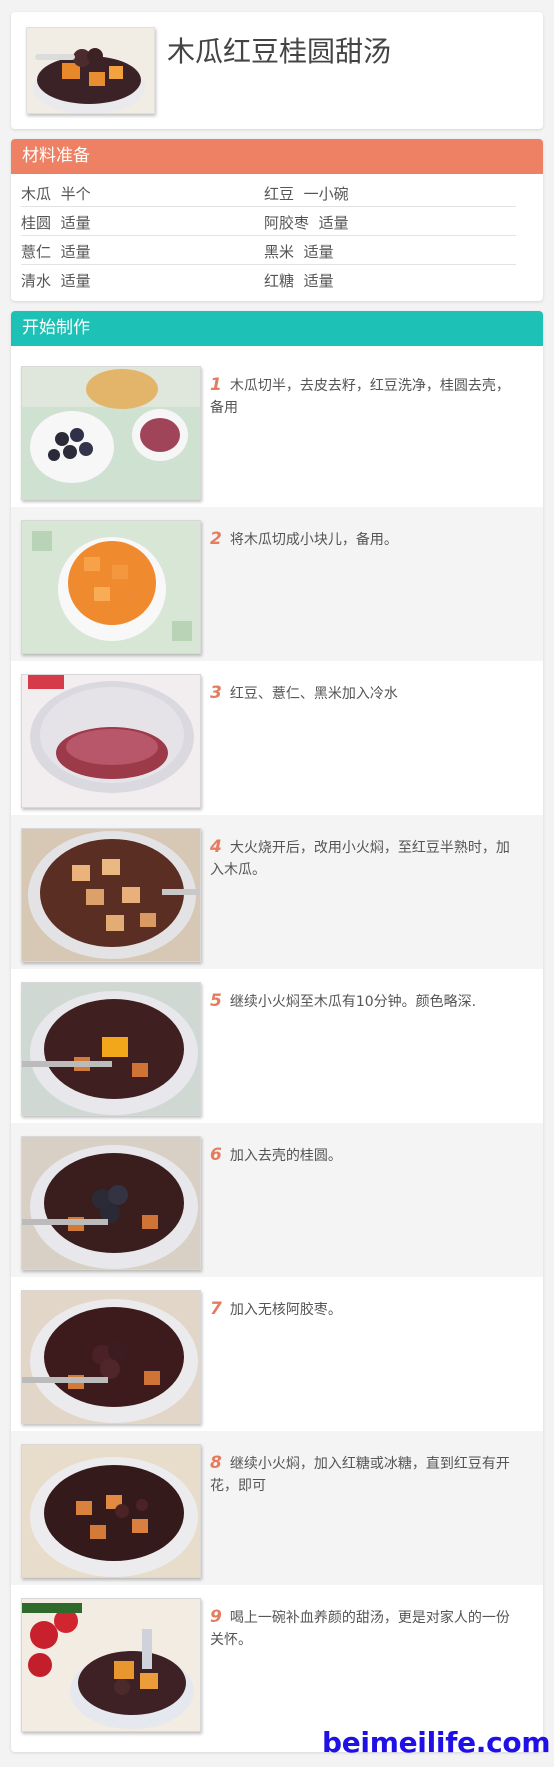 This screenshot has width=554, height=1767. I want to click on material-name: 桂圆, so click(36, 223).